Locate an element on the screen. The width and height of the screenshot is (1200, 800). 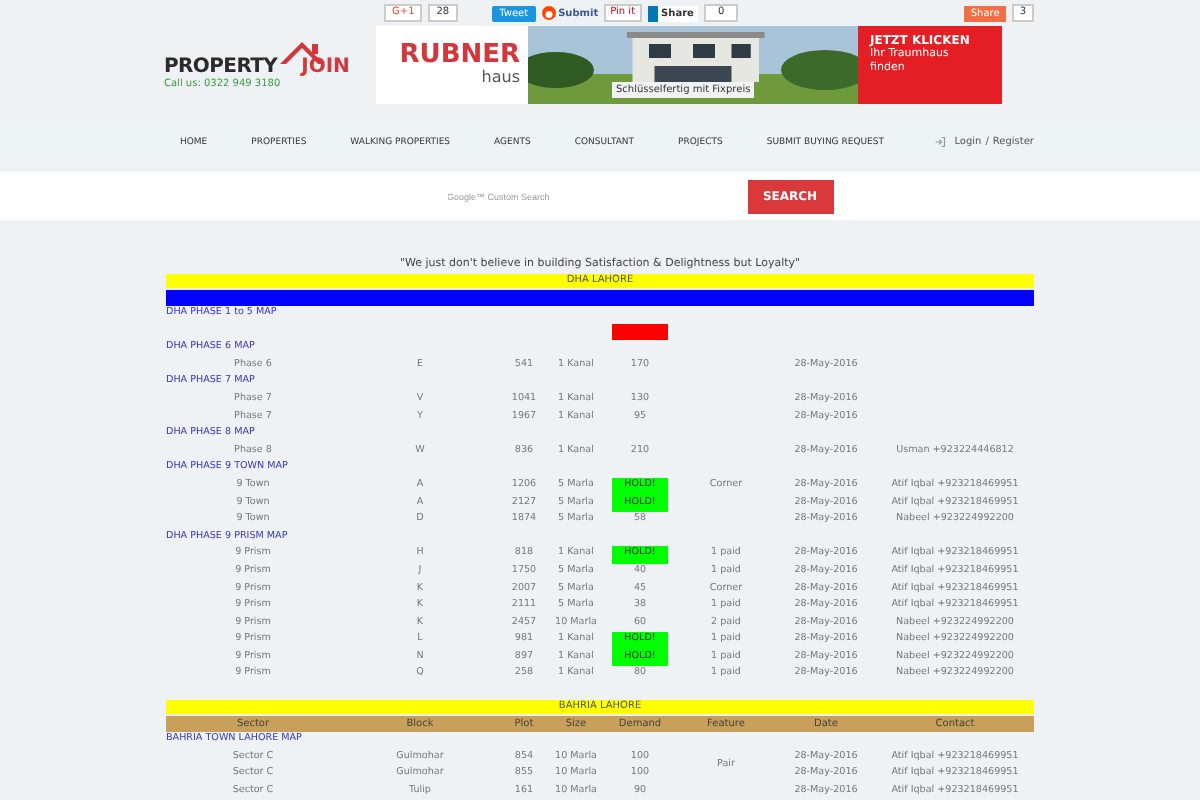
login-icon is located at coordinates (940, 142).